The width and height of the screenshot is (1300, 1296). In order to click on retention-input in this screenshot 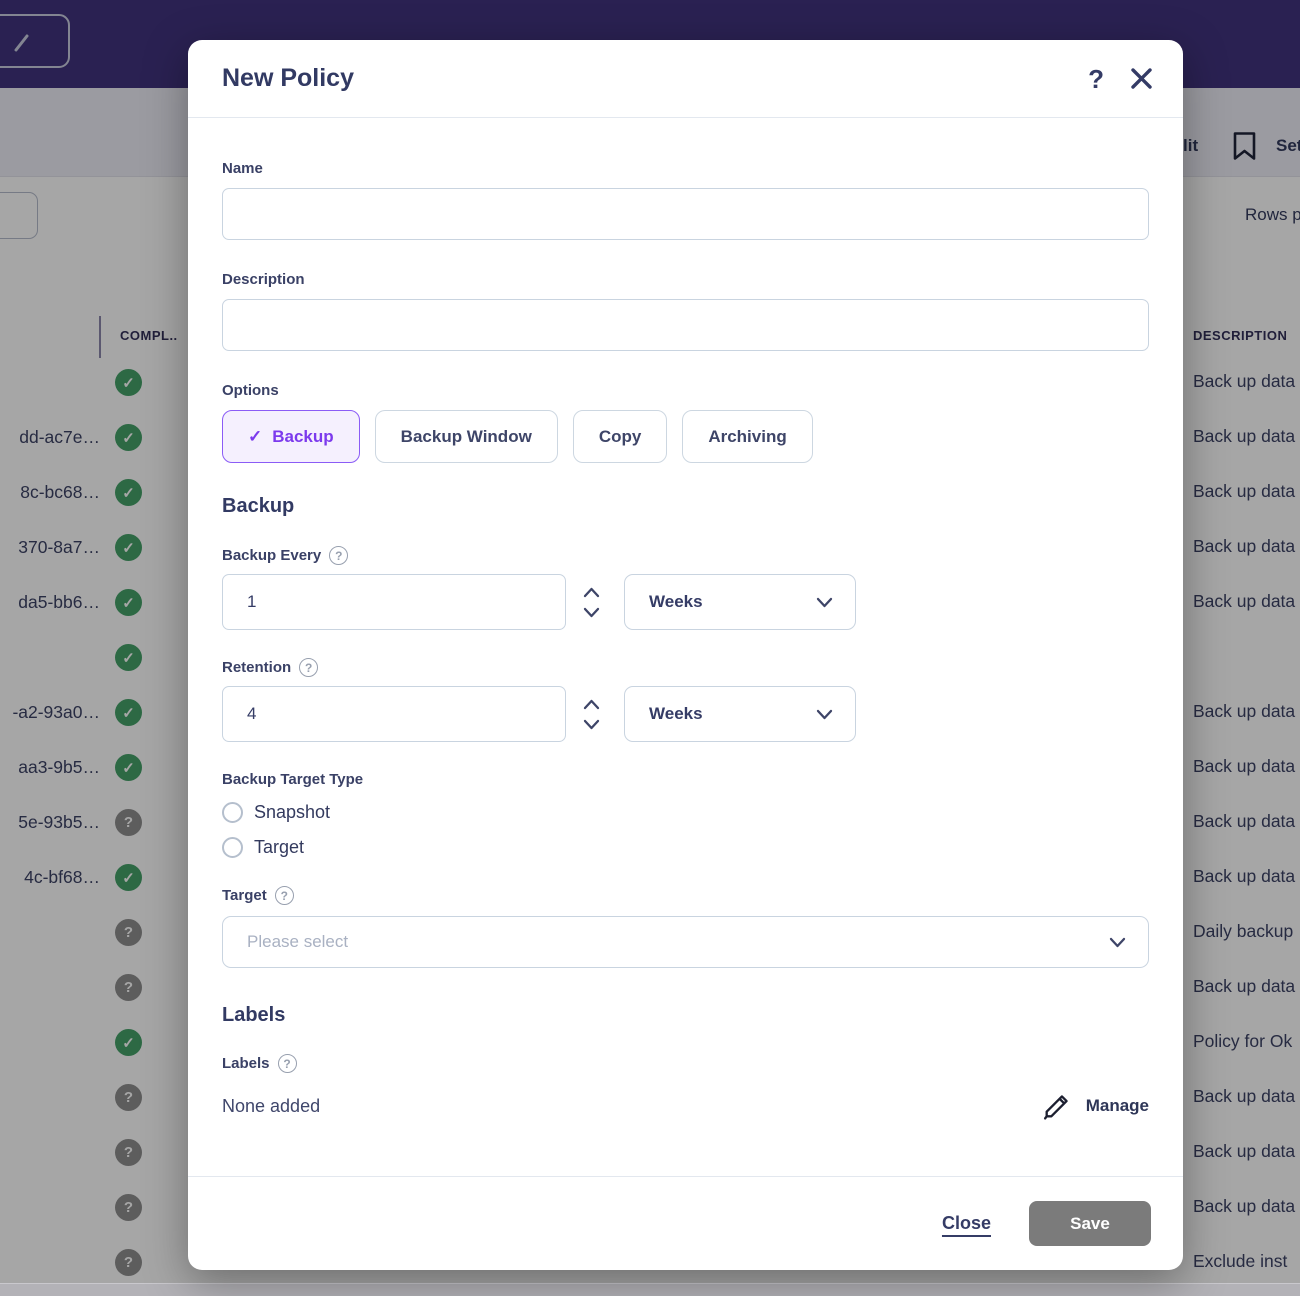, I will do `click(394, 714)`.